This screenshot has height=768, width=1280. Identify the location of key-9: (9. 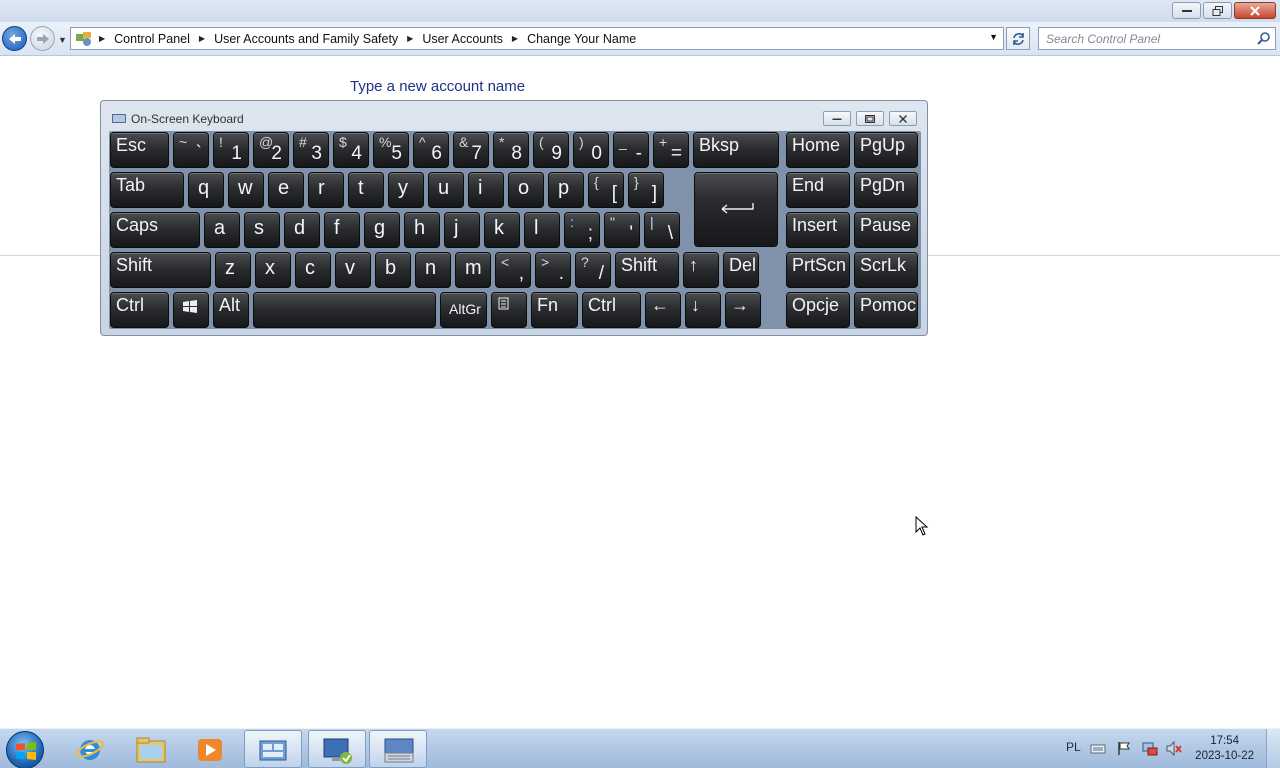
(551, 150).